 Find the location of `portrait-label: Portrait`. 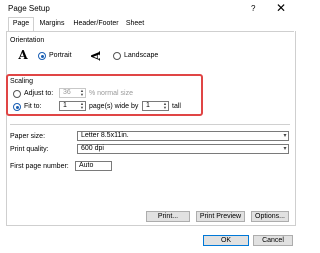

portrait-label: Portrait is located at coordinates (60, 55).